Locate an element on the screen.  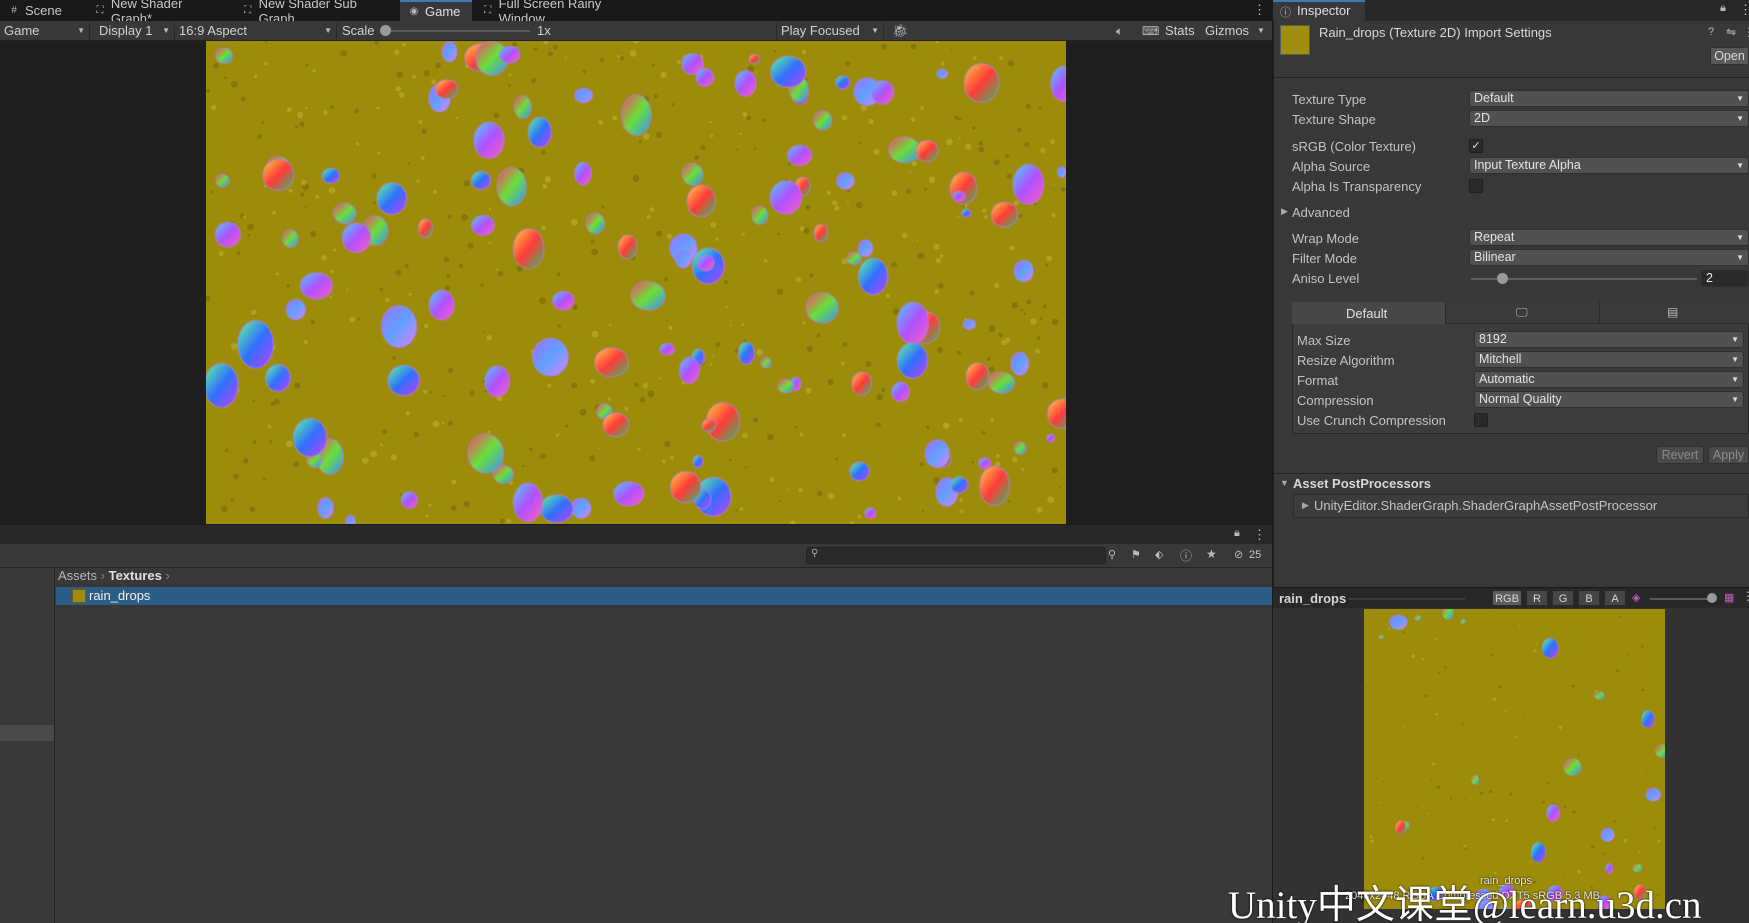
stats-button: Stats is located at coordinates (1180, 31).